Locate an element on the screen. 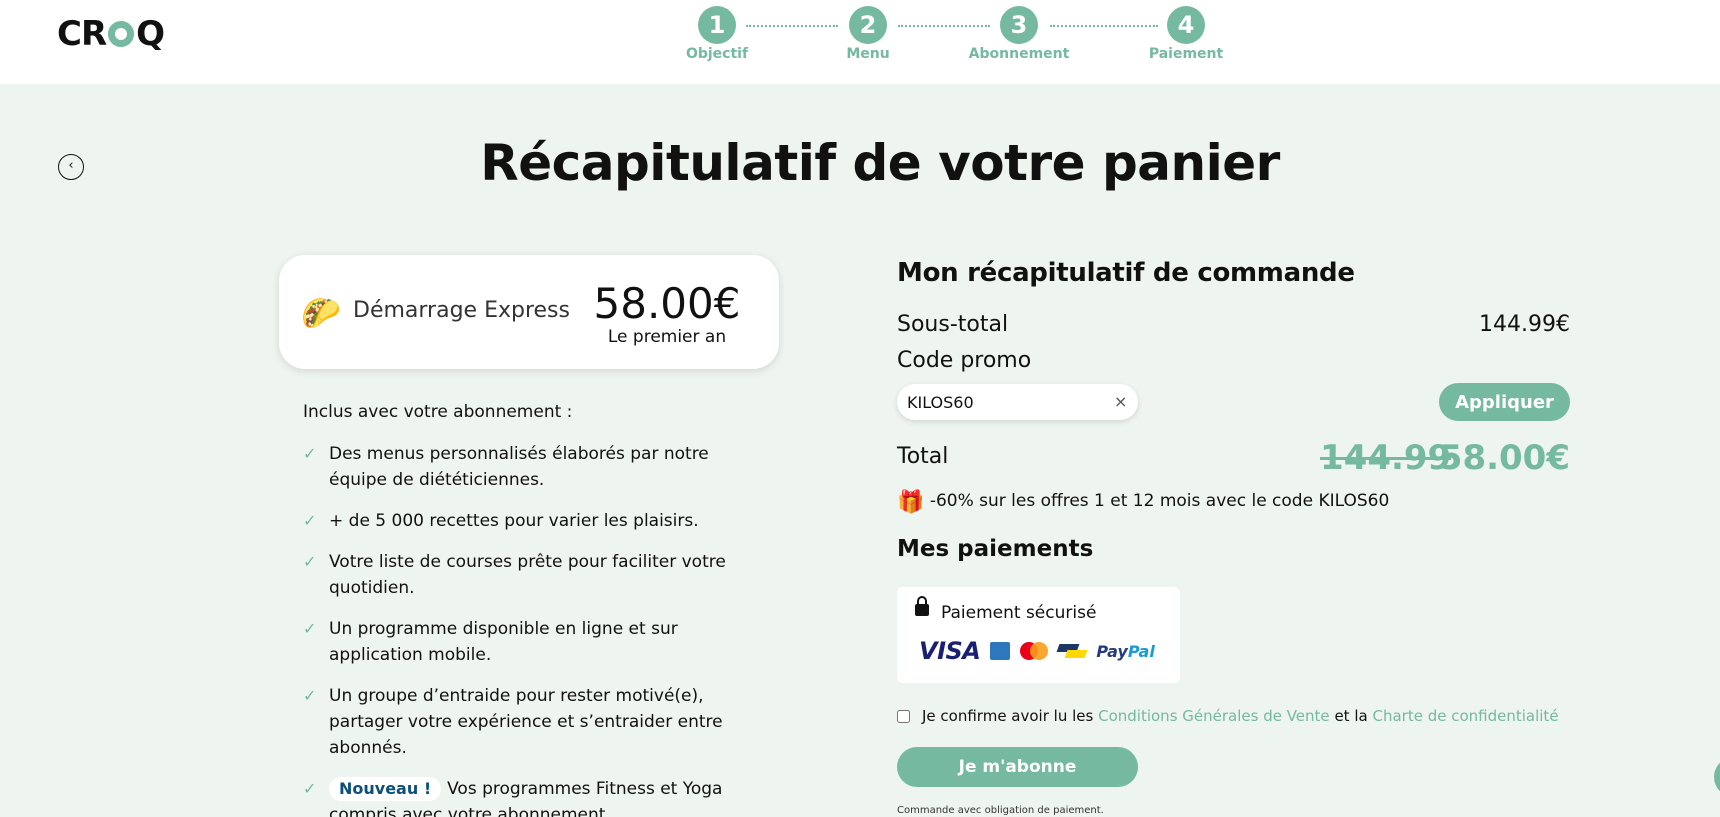 Image resolution: width=1720 pixels, height=817 pixels. step-label: Menu is located at coordinates (868, 54).